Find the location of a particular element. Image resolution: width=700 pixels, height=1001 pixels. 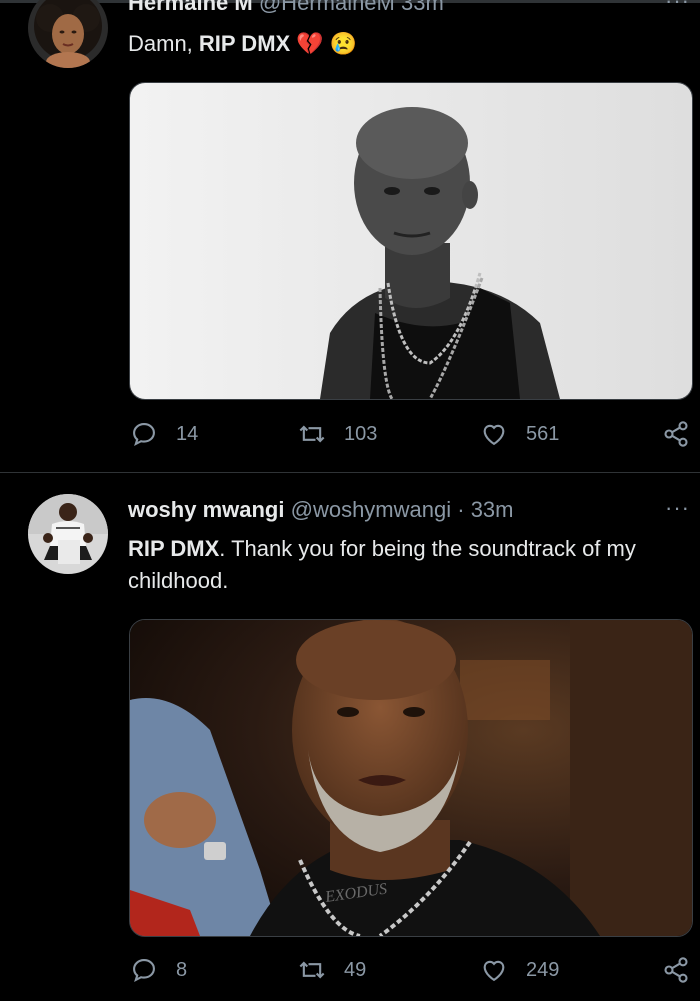

reply-count: 8 is located at coordinates (182, 969).